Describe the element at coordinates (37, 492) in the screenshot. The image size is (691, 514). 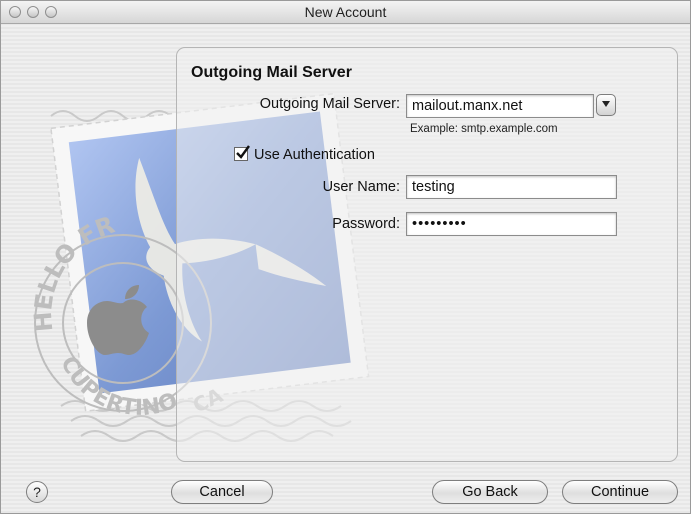
I see `help-button: ?` at that location.